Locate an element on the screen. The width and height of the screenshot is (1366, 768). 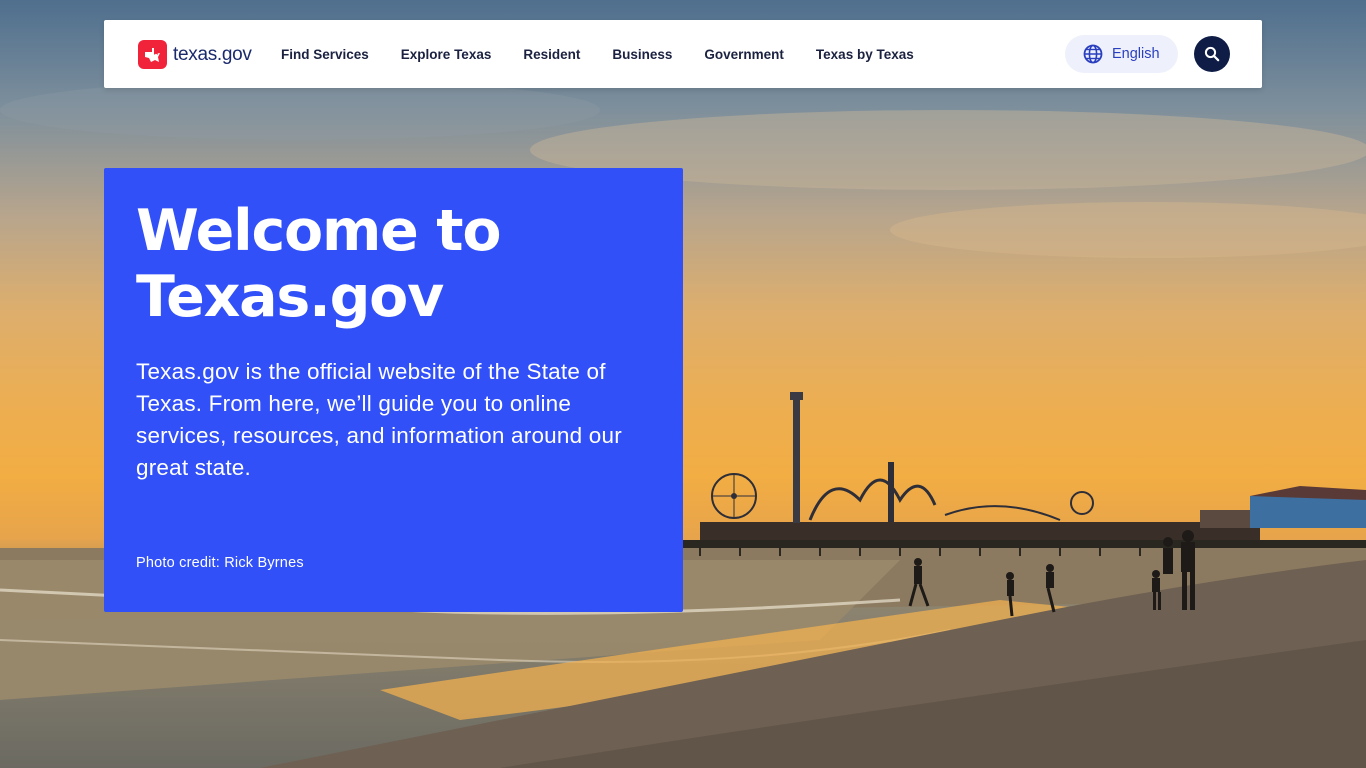
search-button is located at coordinates (1212, 54).